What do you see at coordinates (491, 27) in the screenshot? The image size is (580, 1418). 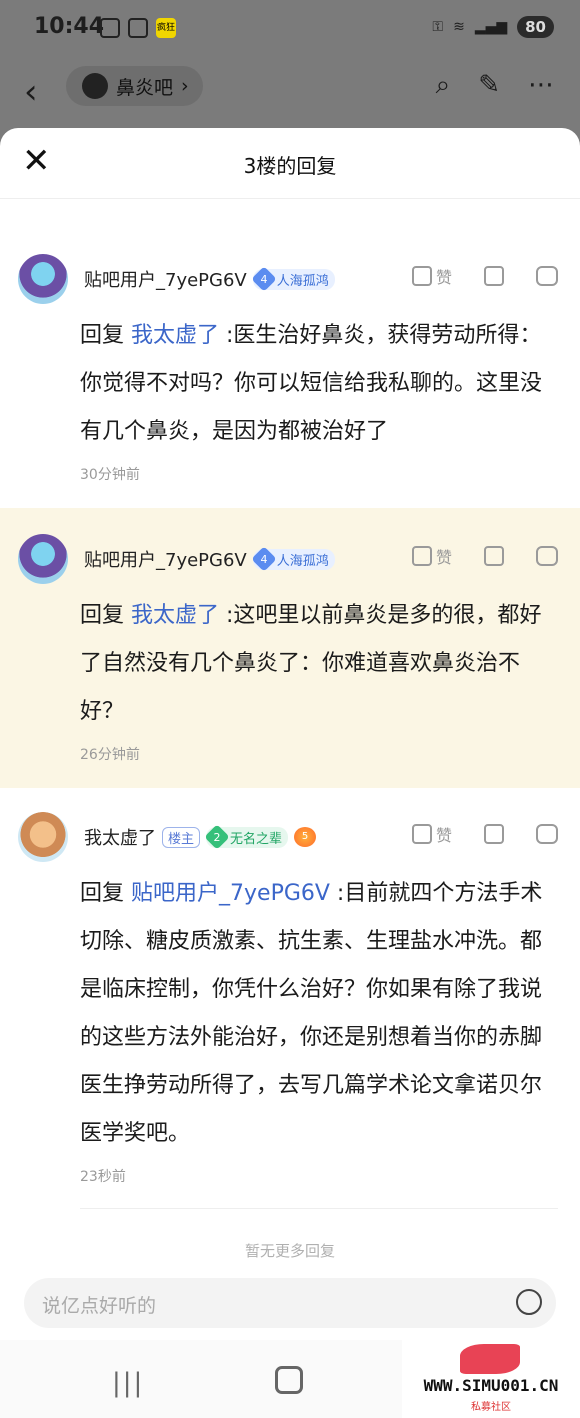 I see `signal-icon: ▂▄▆` at bounding box center [491, 27].